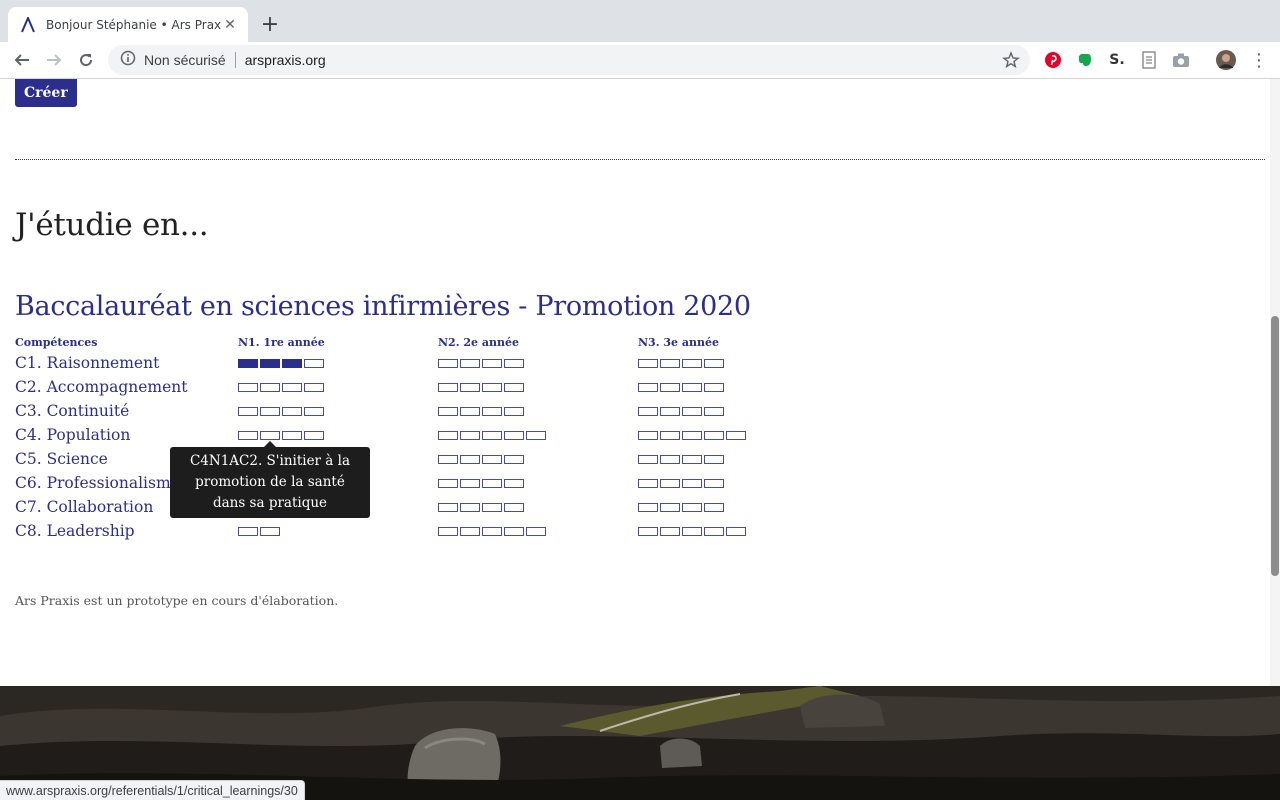  I want to click on address-bar: Non sécurisé arspraxis.org, so click(569, 60).